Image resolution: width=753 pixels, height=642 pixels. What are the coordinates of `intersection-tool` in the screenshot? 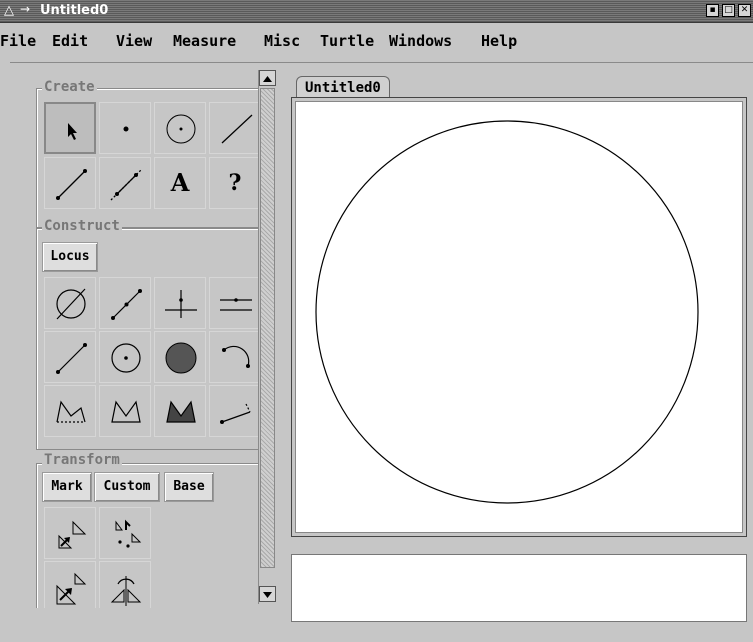 It's located at (70, 303).